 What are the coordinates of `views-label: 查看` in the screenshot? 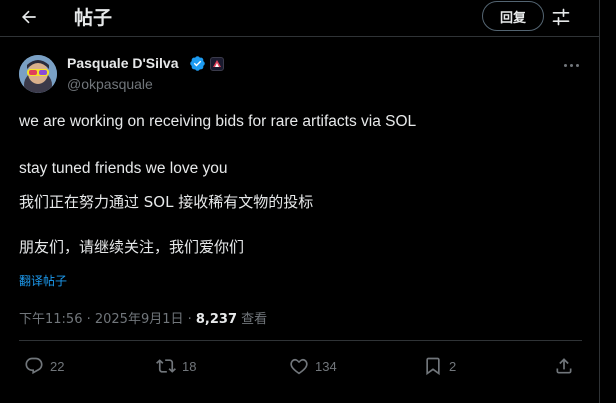 It's located at (252, 319).